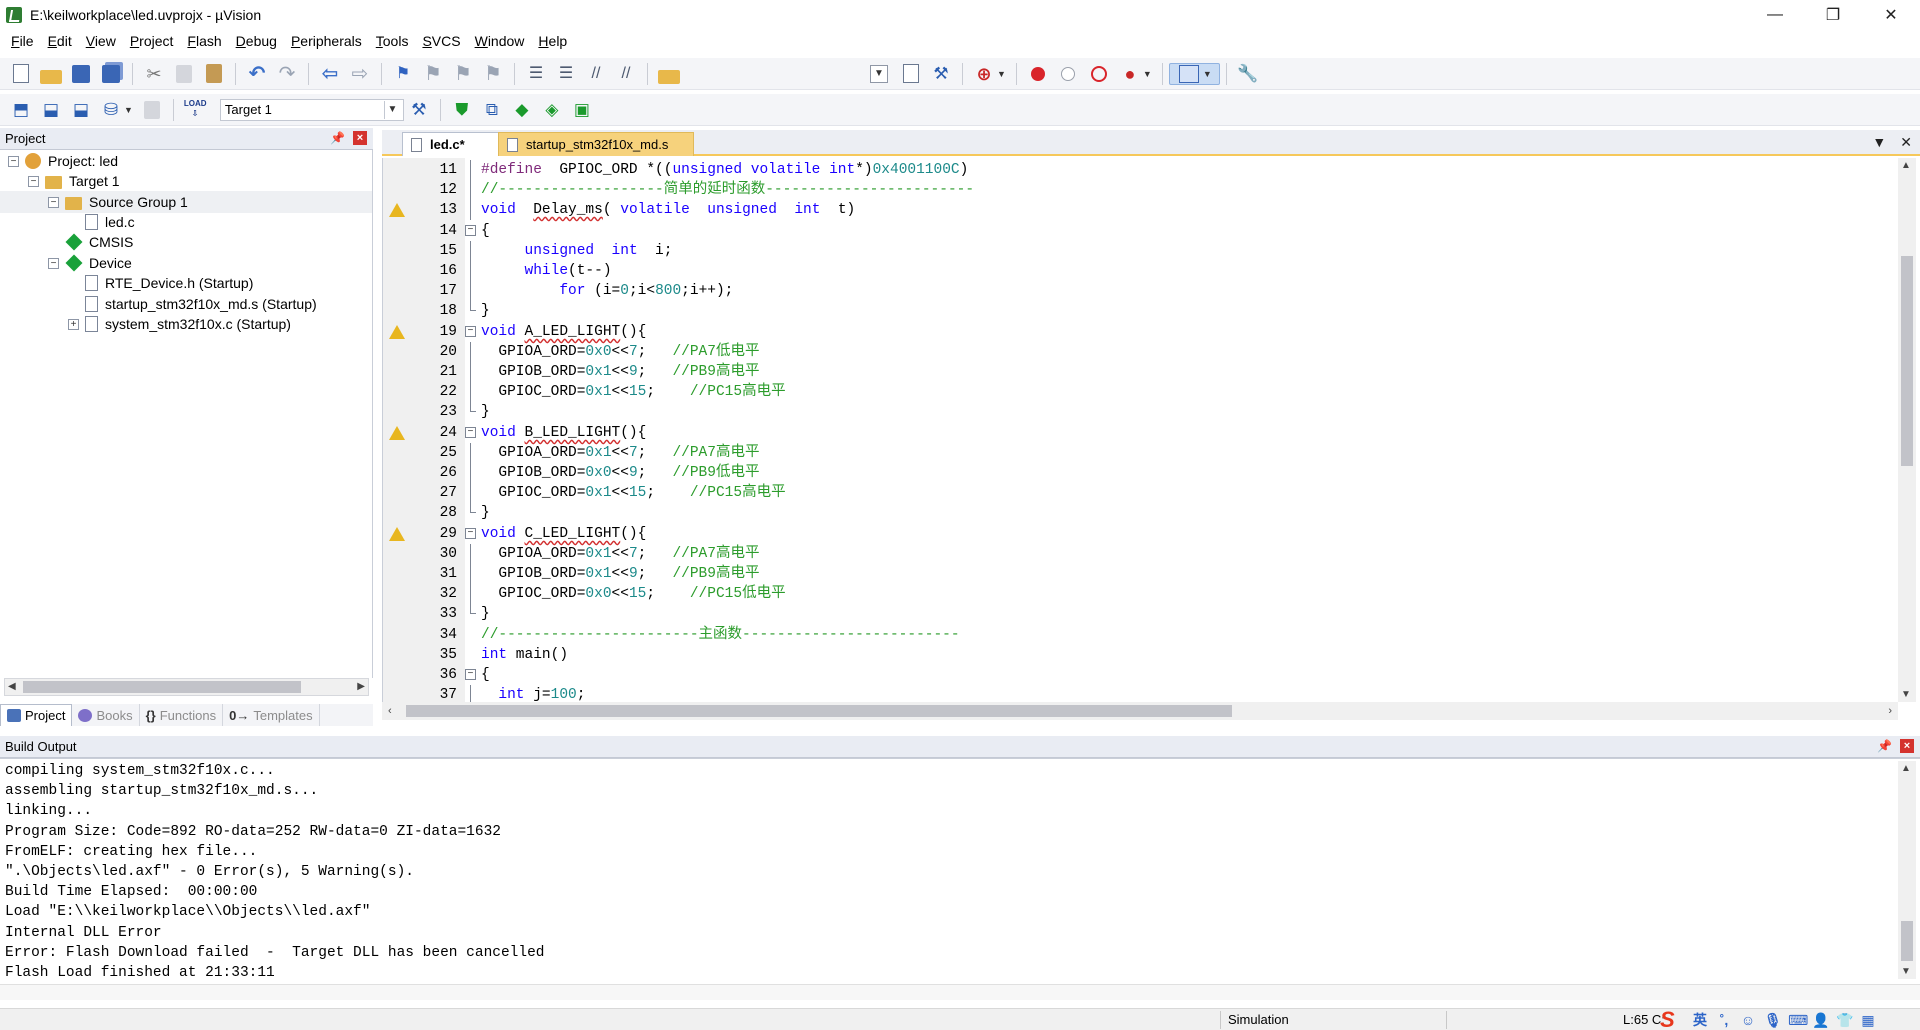 The width and height of the screenshot is (1920, 1030). Describe the element at coordinates (1248, 74) in the screenshot. I see `configure-icon: 🔧` at that location.